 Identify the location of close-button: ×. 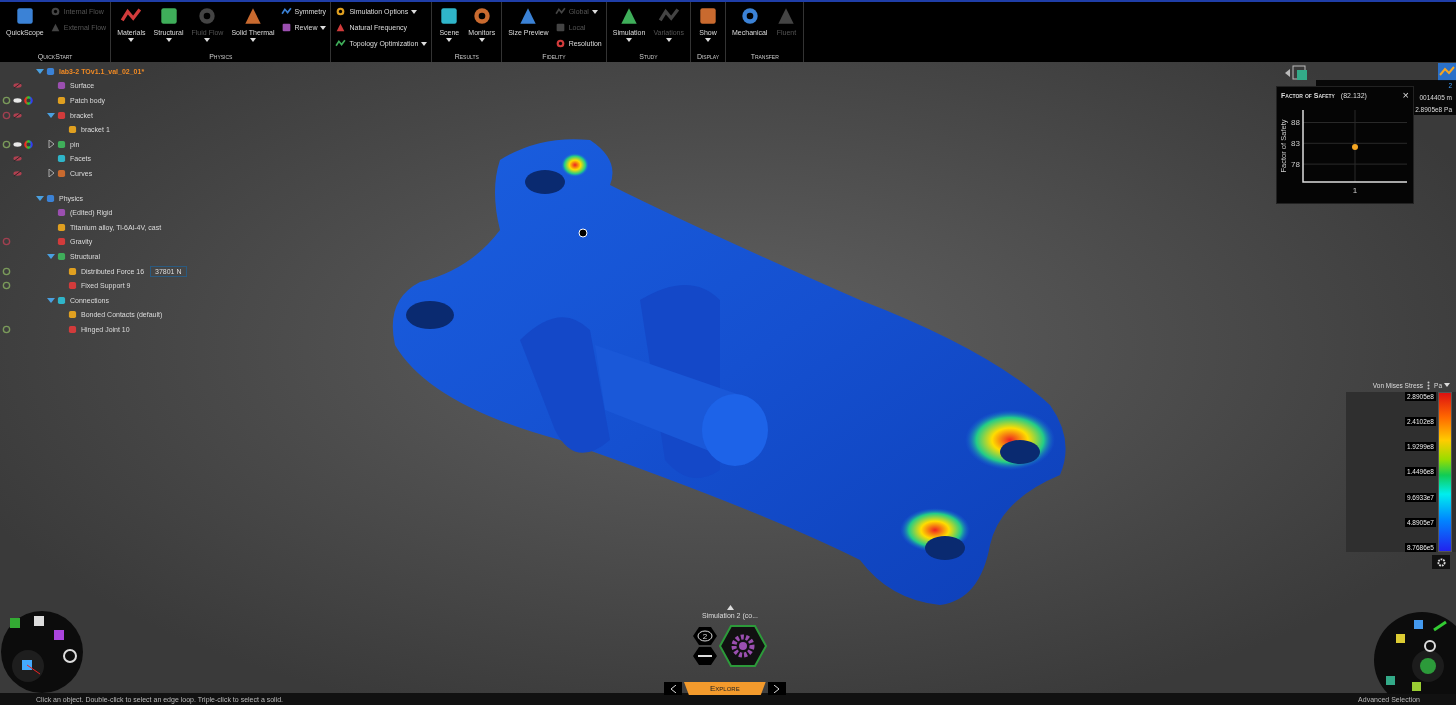
(1405, 95).